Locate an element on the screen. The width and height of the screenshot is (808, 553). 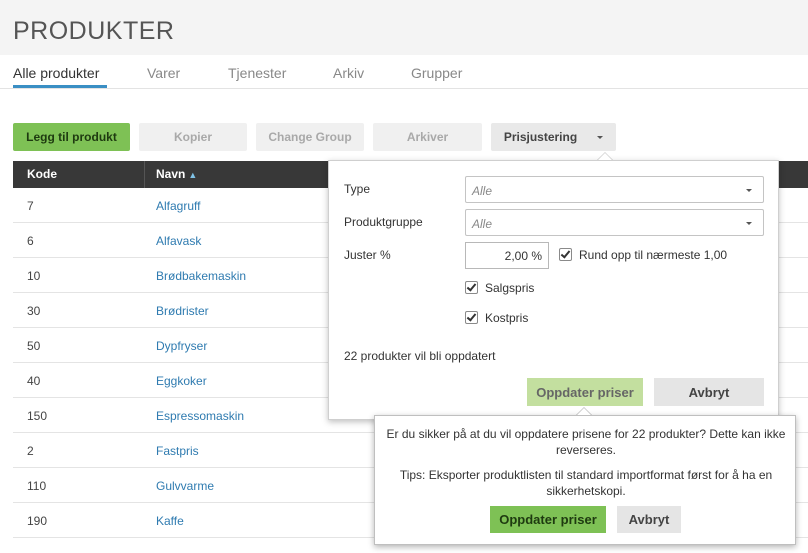
change-group-button: Change Group is located at coordinates (310, 137).